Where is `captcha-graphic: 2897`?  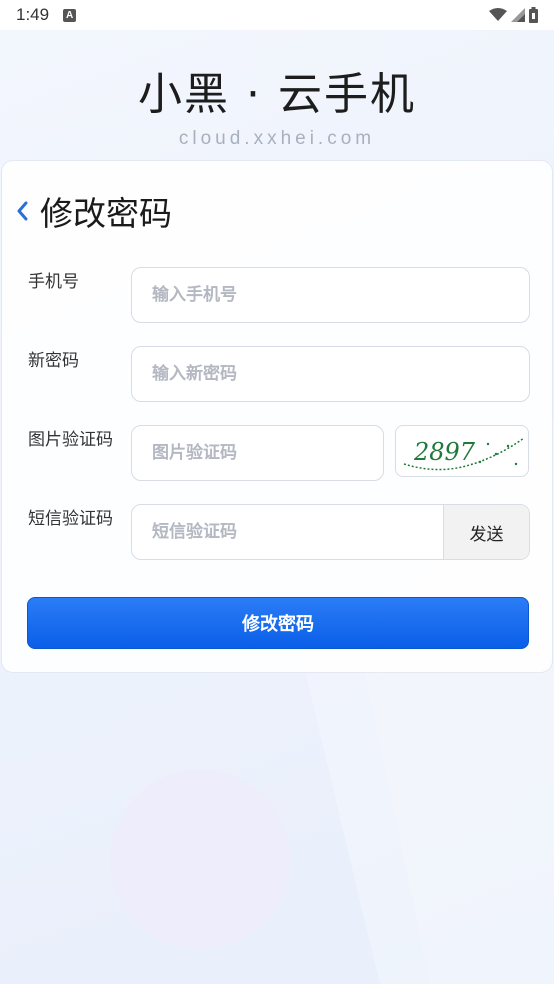 captcha-graphic: 2897 is located at coordinates (464, 454).